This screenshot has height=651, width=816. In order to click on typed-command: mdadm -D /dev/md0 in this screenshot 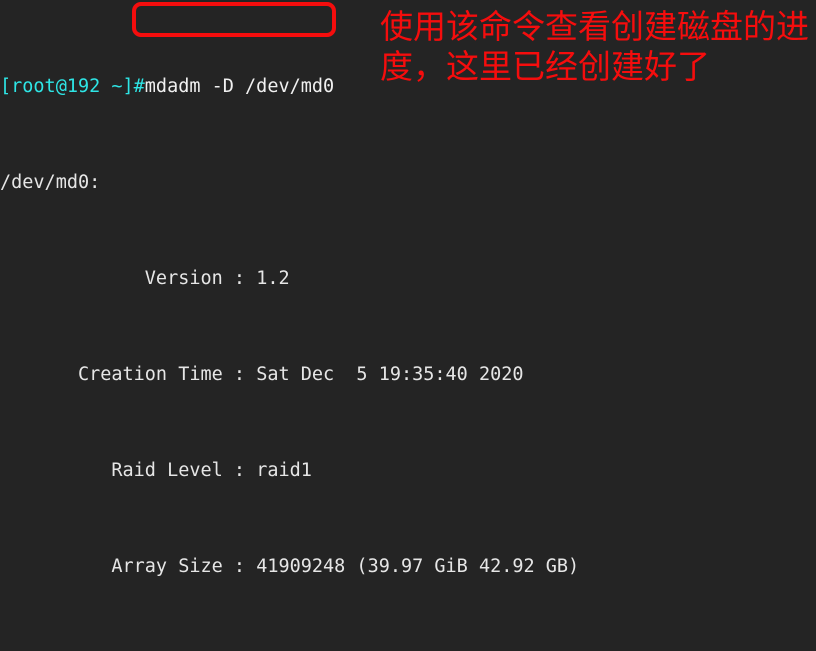, I will do `click(239, 86)`.